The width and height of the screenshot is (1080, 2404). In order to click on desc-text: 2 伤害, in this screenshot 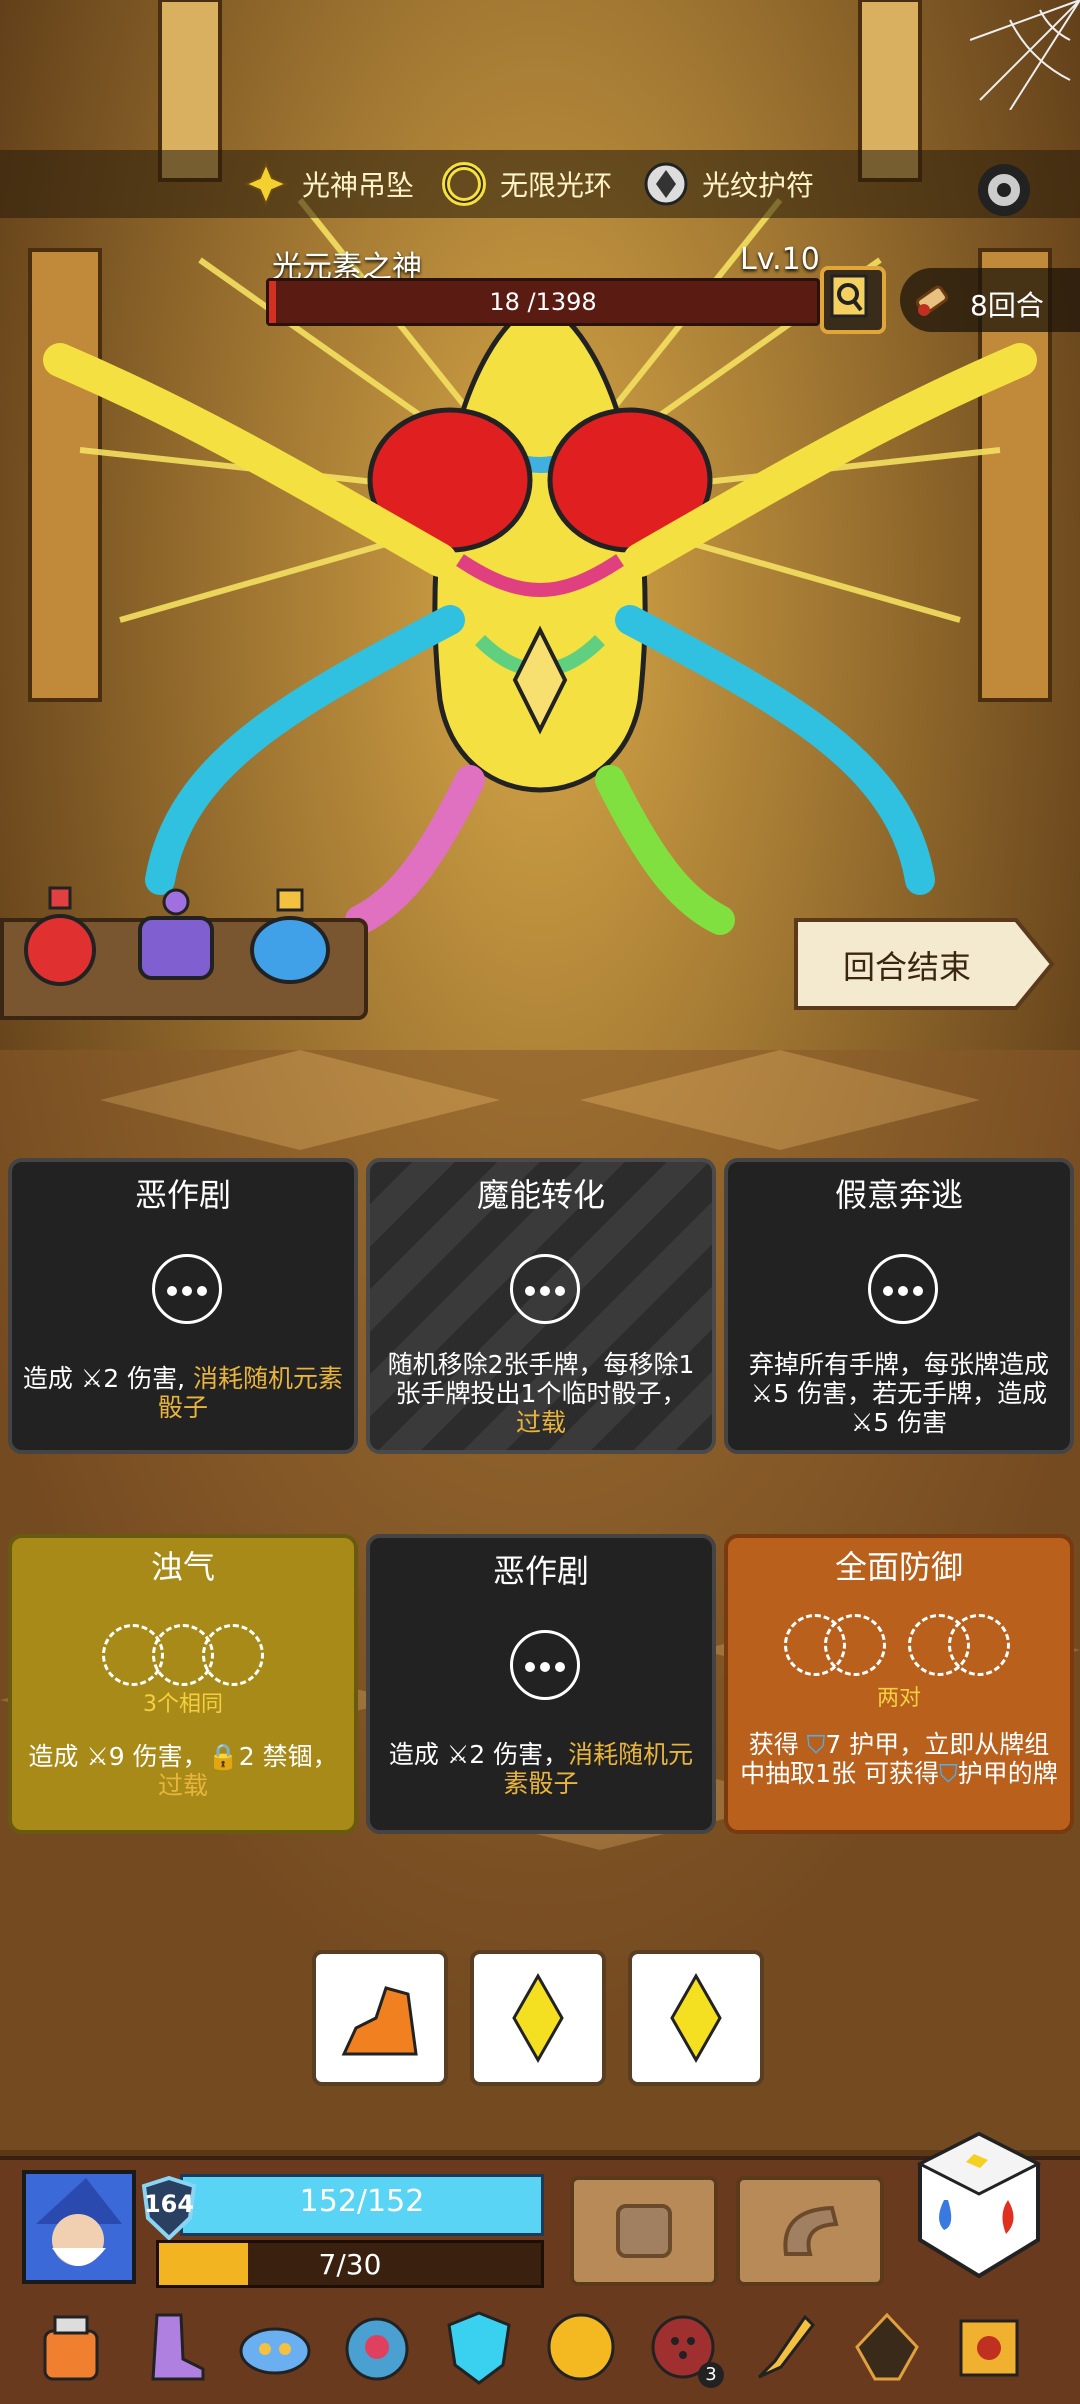, I will do `click(148, 1378)`.